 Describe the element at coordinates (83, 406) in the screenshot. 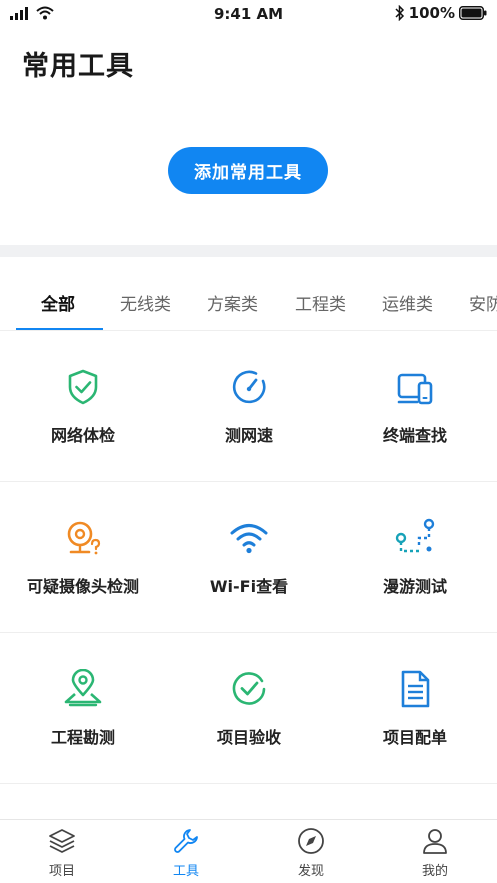

I see `tool-network-check: 网络体检` at that location.